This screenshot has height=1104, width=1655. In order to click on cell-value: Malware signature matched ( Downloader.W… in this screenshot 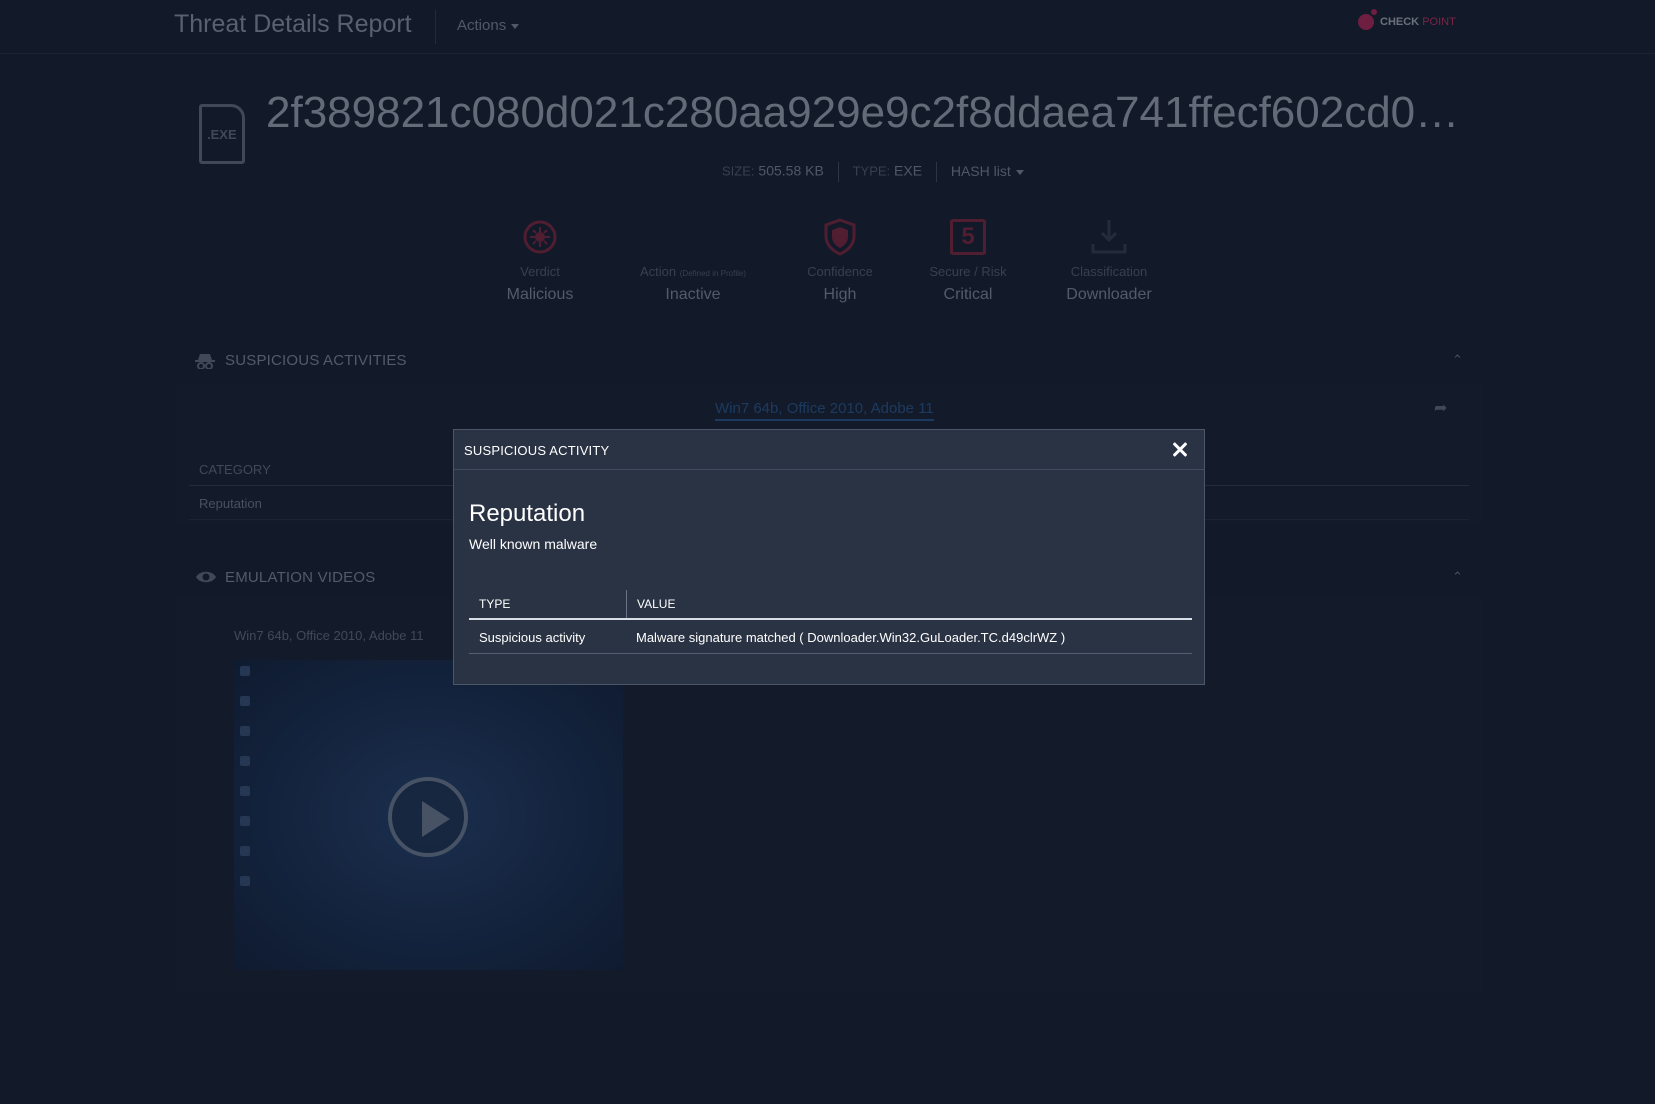, I will do `click(851, 637)`.